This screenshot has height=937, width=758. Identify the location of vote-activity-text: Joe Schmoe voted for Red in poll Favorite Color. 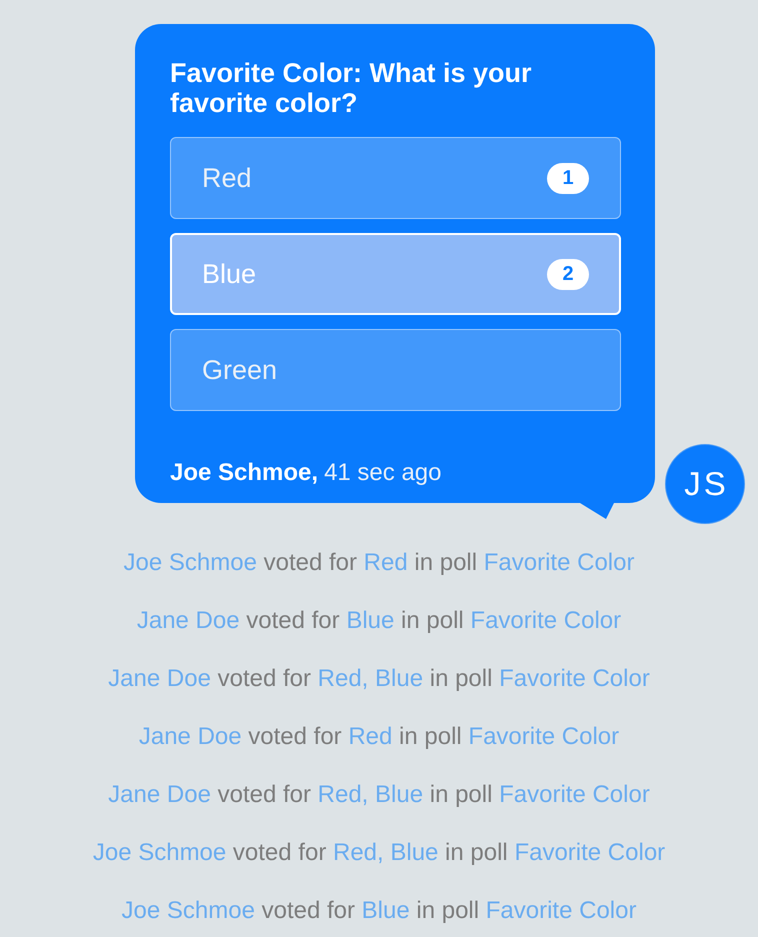
(379, 563).